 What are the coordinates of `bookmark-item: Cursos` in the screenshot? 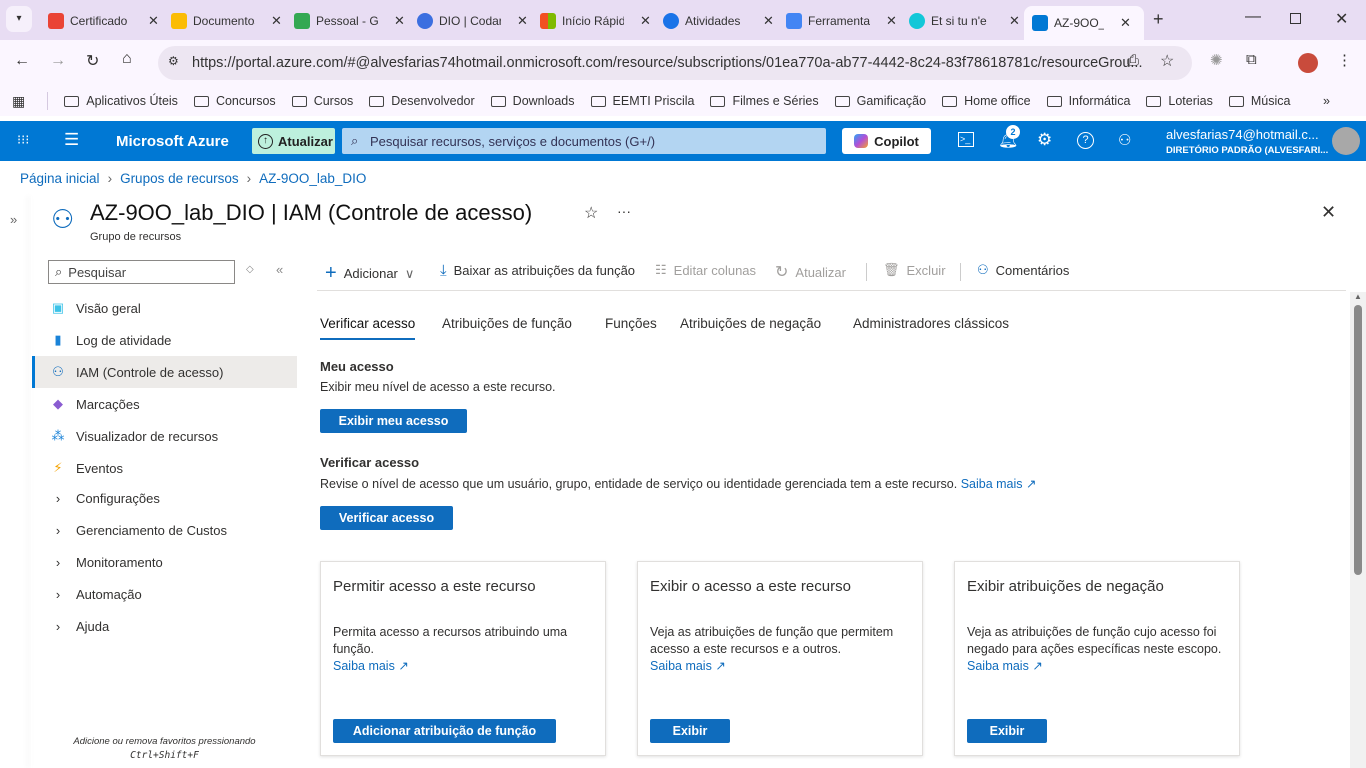 It's located at (322, 101).